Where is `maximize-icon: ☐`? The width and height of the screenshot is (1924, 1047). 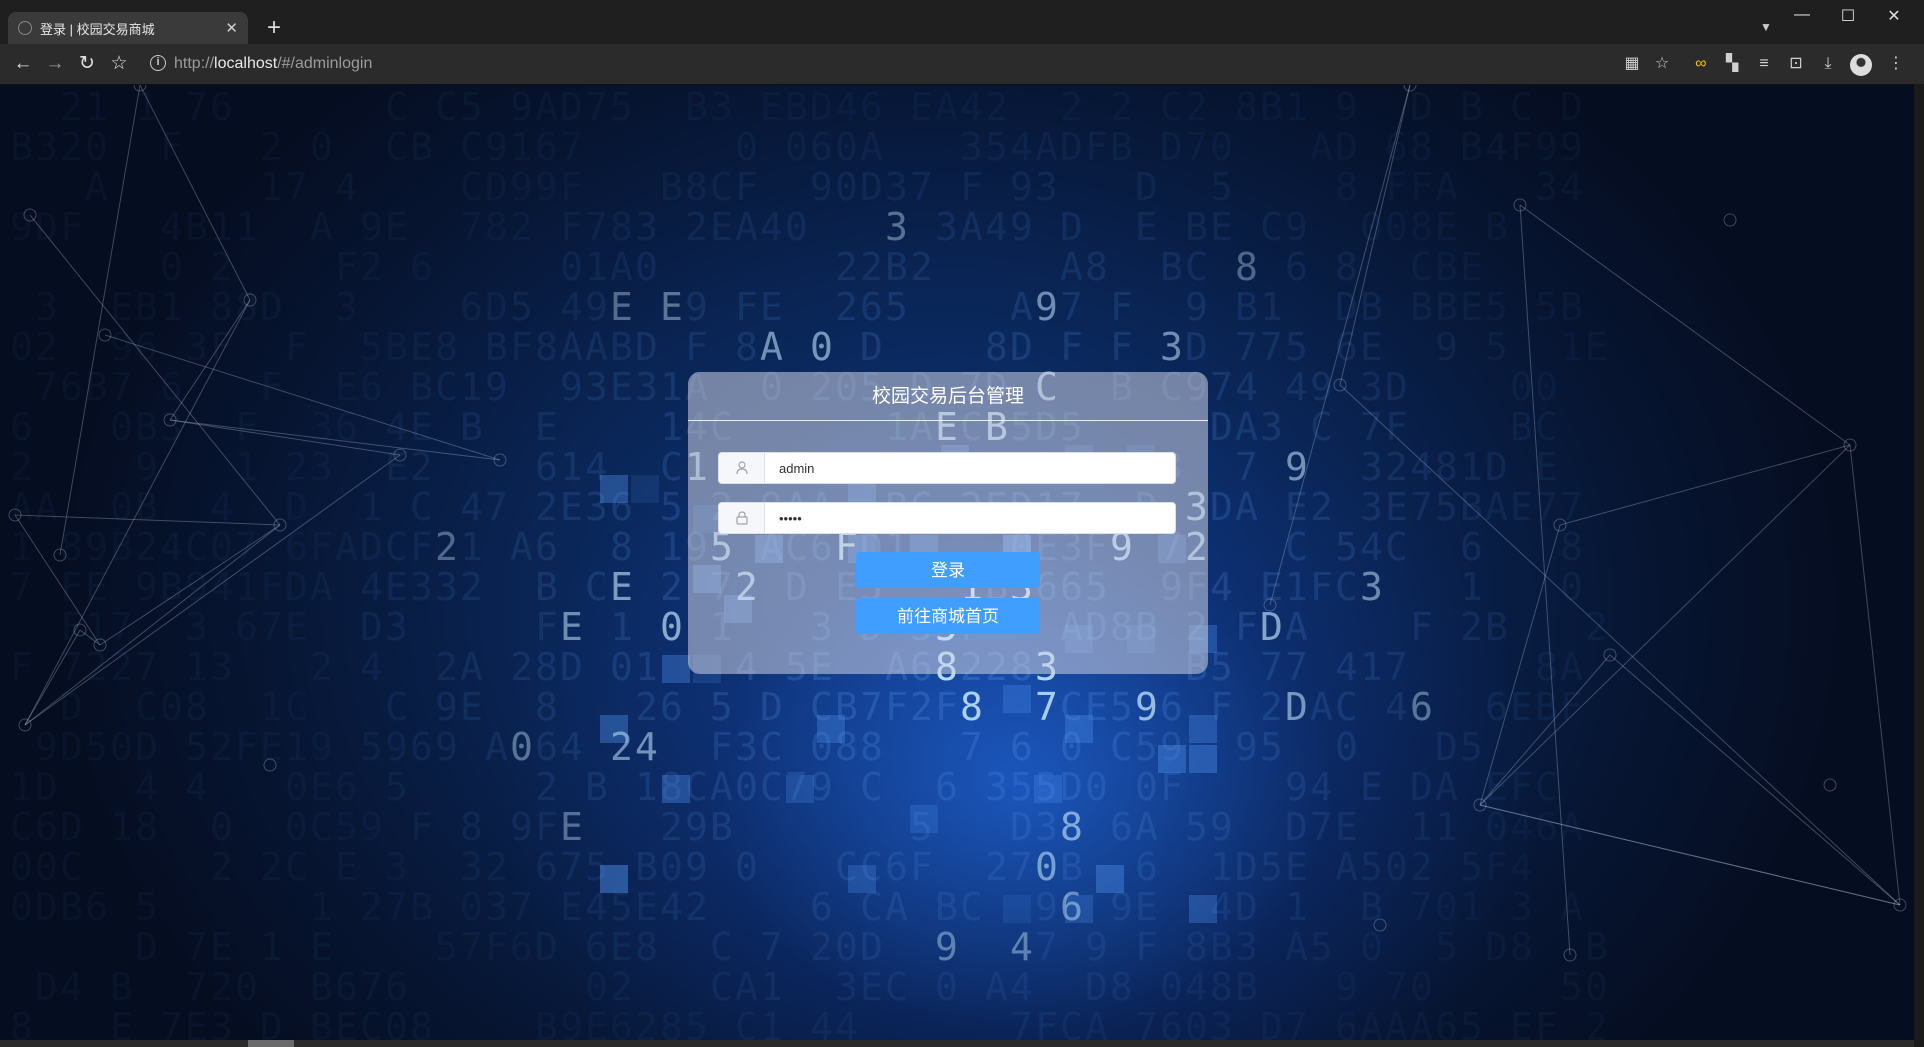 maximize-icon: ☐ is located at coordinates (1848, 16).